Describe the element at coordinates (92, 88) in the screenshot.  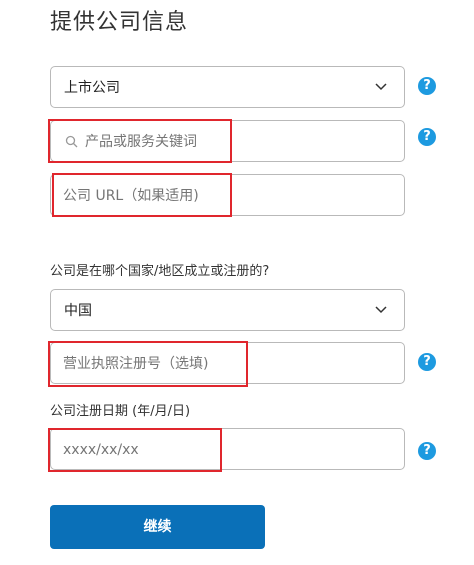
I see `company-type-value: 上市公司` at that location.